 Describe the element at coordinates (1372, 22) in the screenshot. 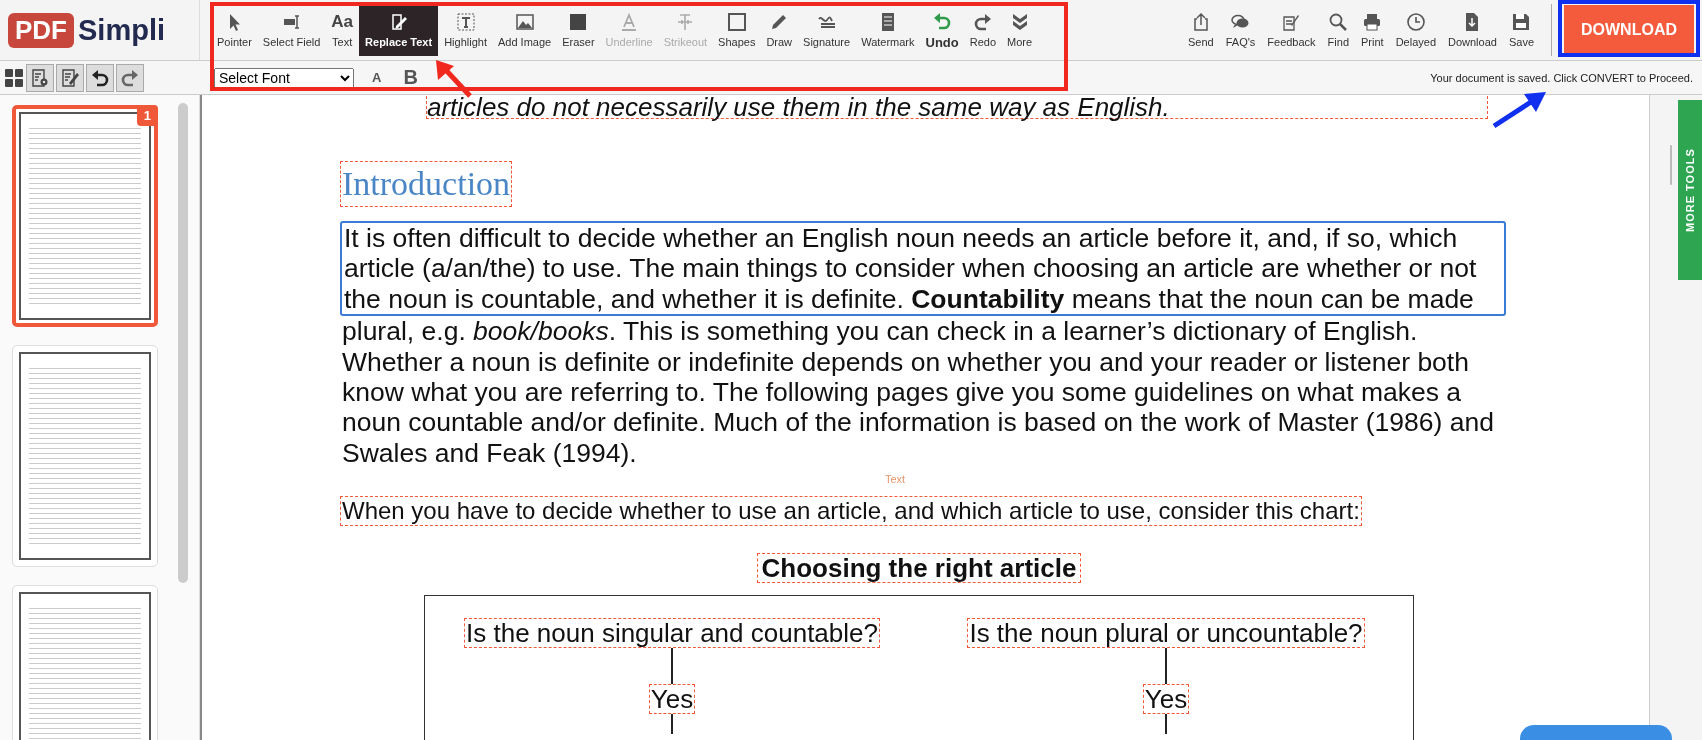

I see `printer-icon` at that location.